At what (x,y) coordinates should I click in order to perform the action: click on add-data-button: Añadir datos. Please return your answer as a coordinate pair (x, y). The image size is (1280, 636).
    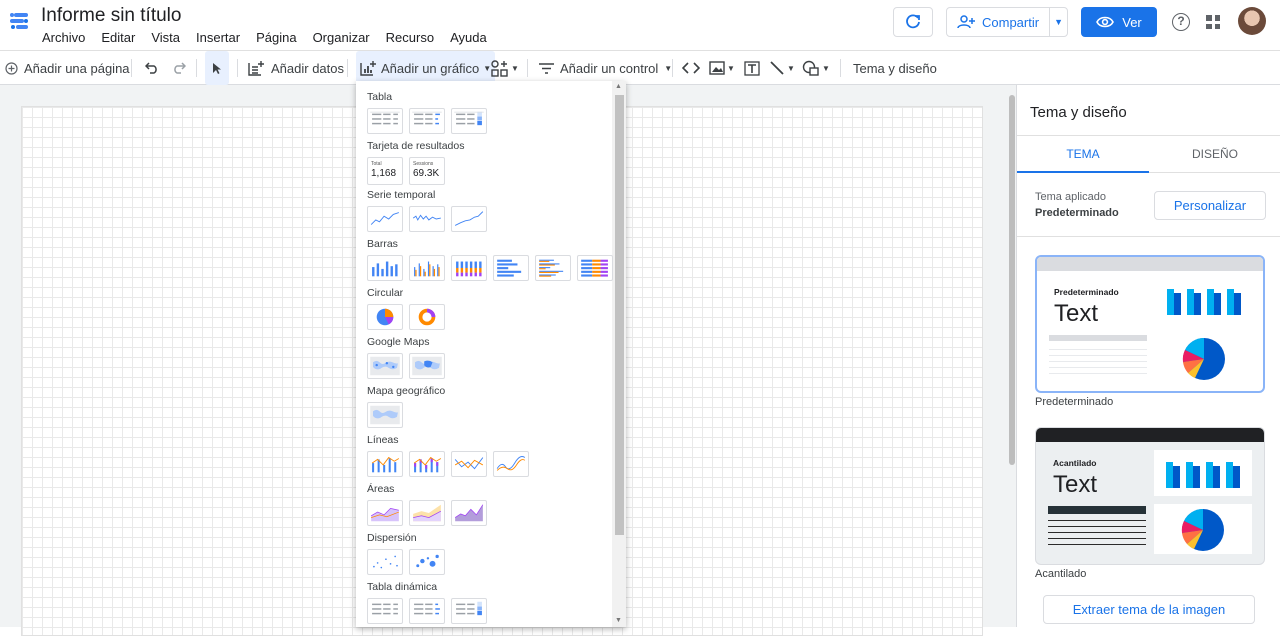
    Looking at the image, I should click on (295, 68).